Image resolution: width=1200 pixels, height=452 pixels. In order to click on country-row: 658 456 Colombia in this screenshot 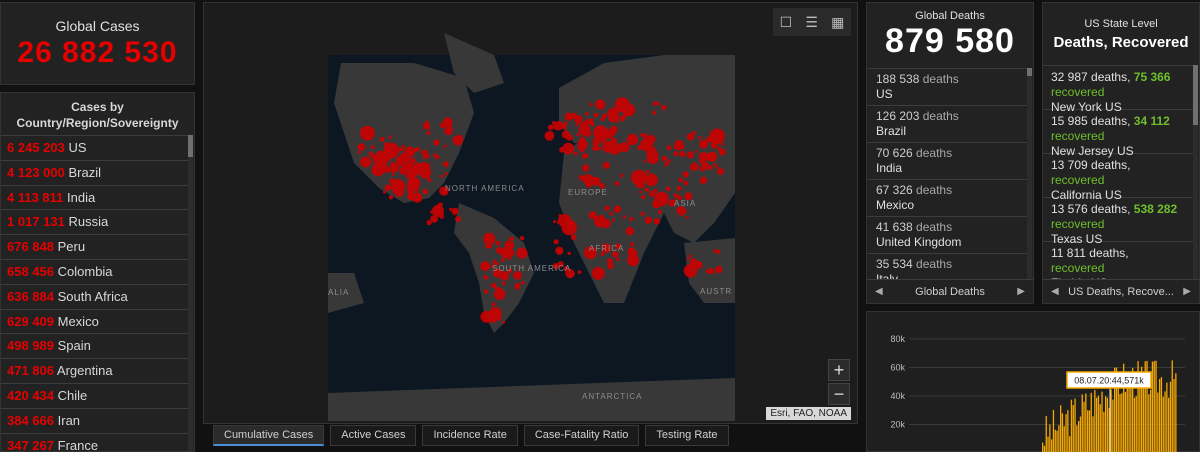, I will do `click(95, 271)`.